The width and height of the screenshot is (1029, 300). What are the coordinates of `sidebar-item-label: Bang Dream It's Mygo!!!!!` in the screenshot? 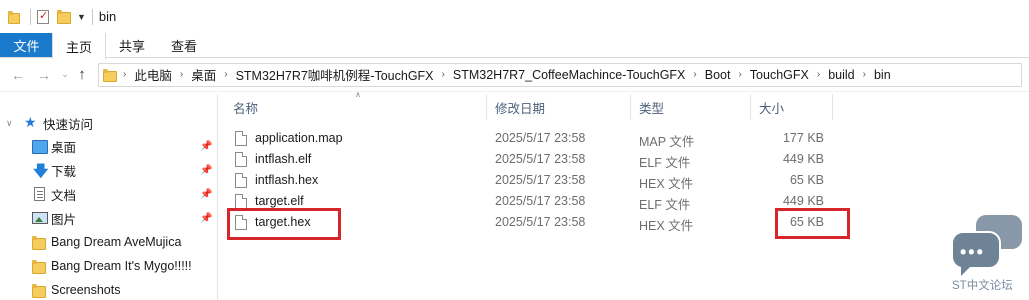 It's located at (121, 266).